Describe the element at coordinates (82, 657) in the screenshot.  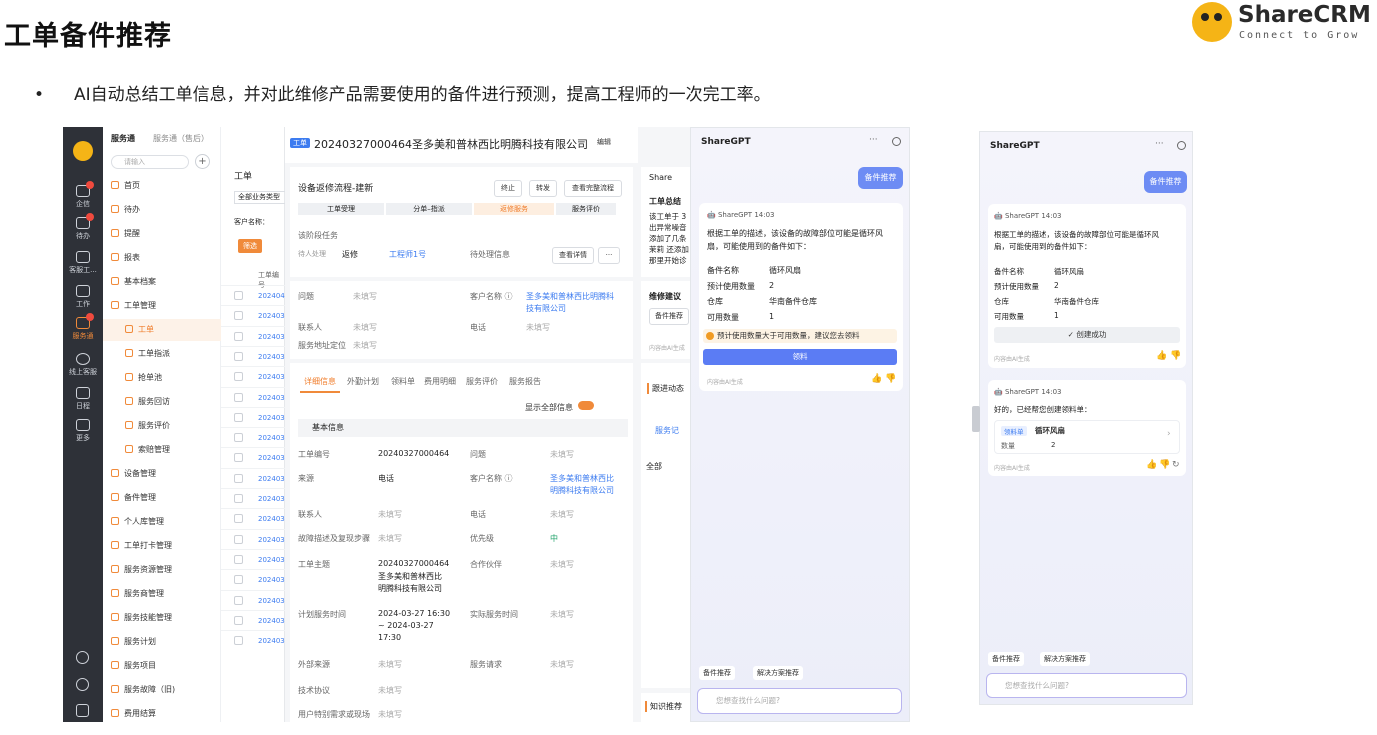
I see `help-icon` at that location.